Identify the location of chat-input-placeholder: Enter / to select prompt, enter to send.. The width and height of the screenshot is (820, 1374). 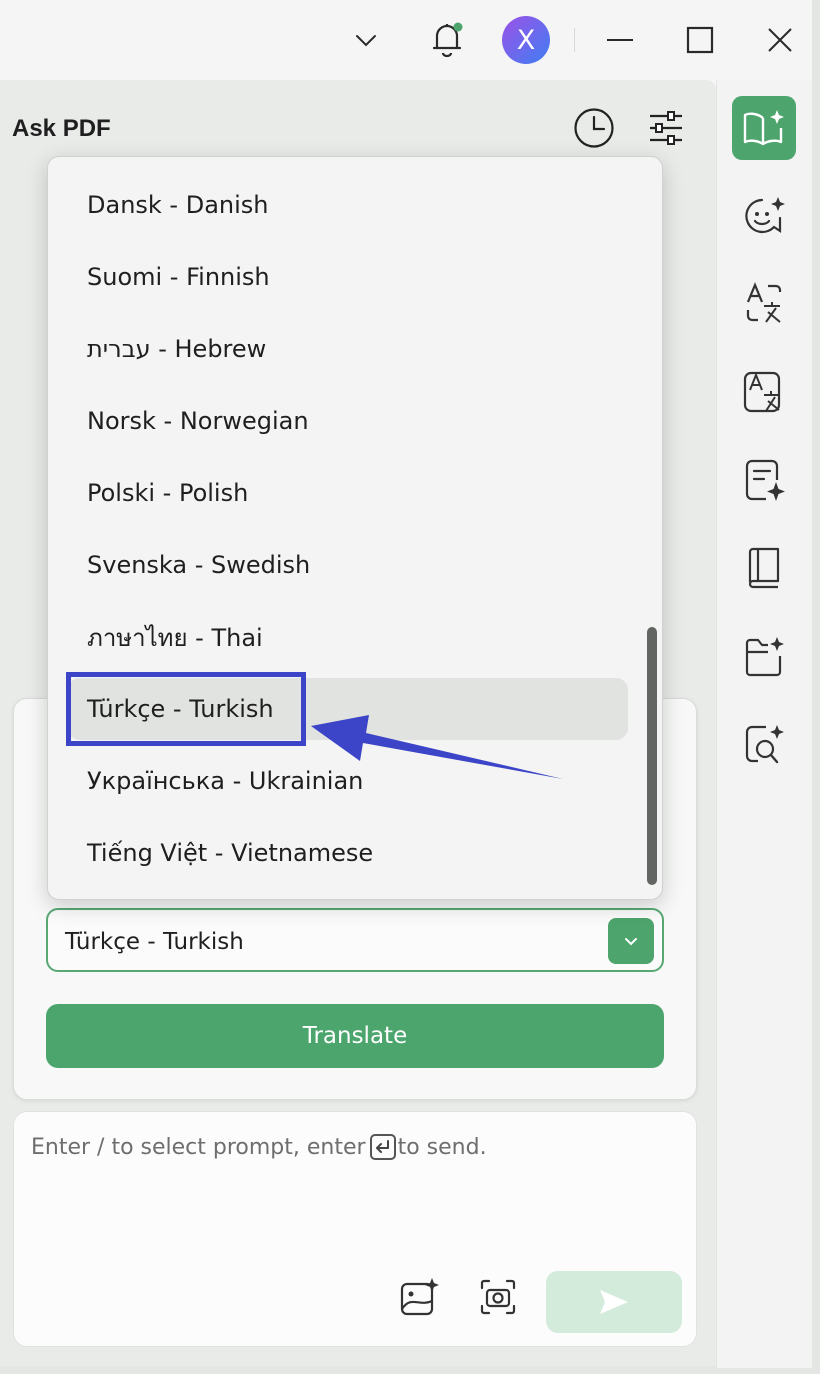
(259, 1147).